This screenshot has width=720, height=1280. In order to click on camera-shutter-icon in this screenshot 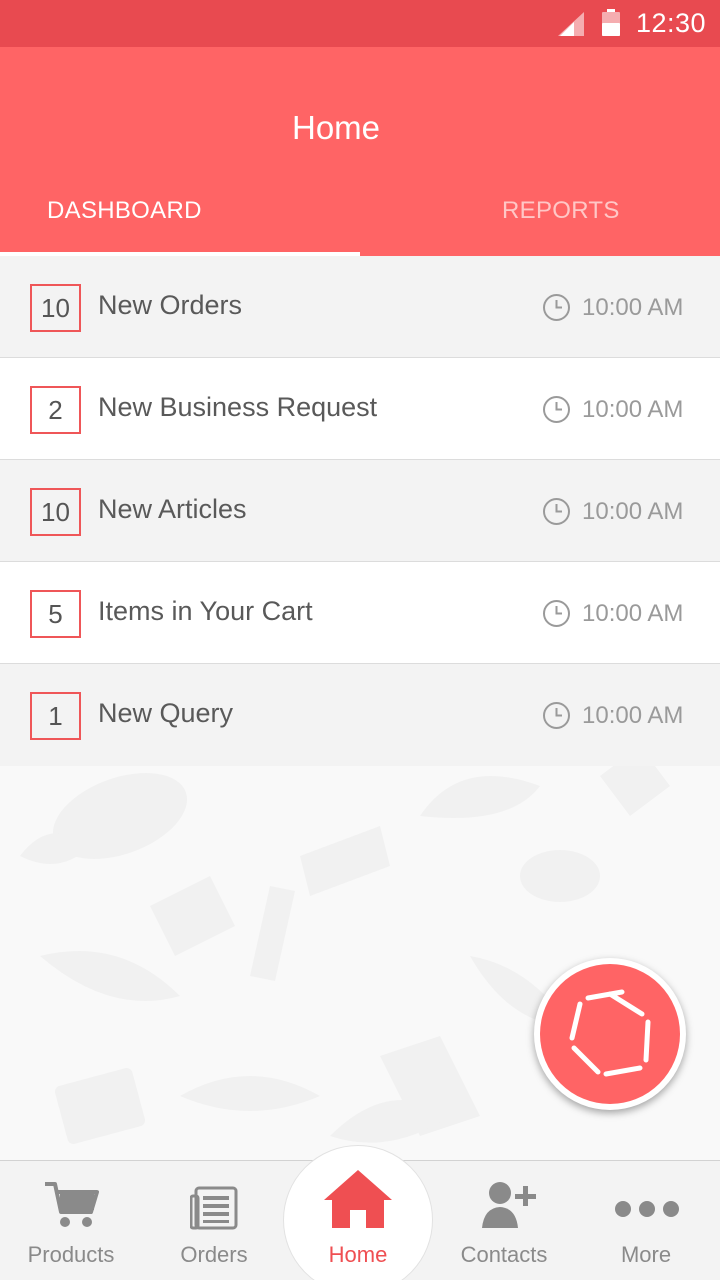, I will do `click(610, 1033)`.